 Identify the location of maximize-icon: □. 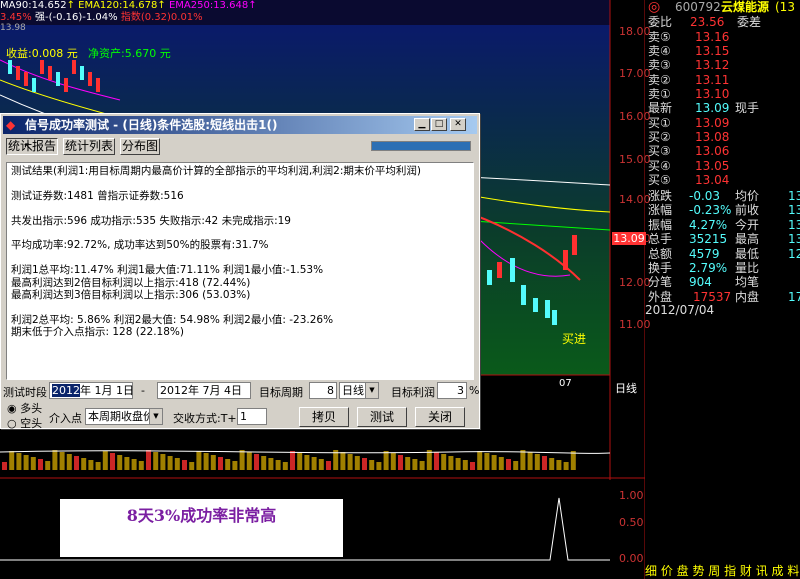
(439, 124).